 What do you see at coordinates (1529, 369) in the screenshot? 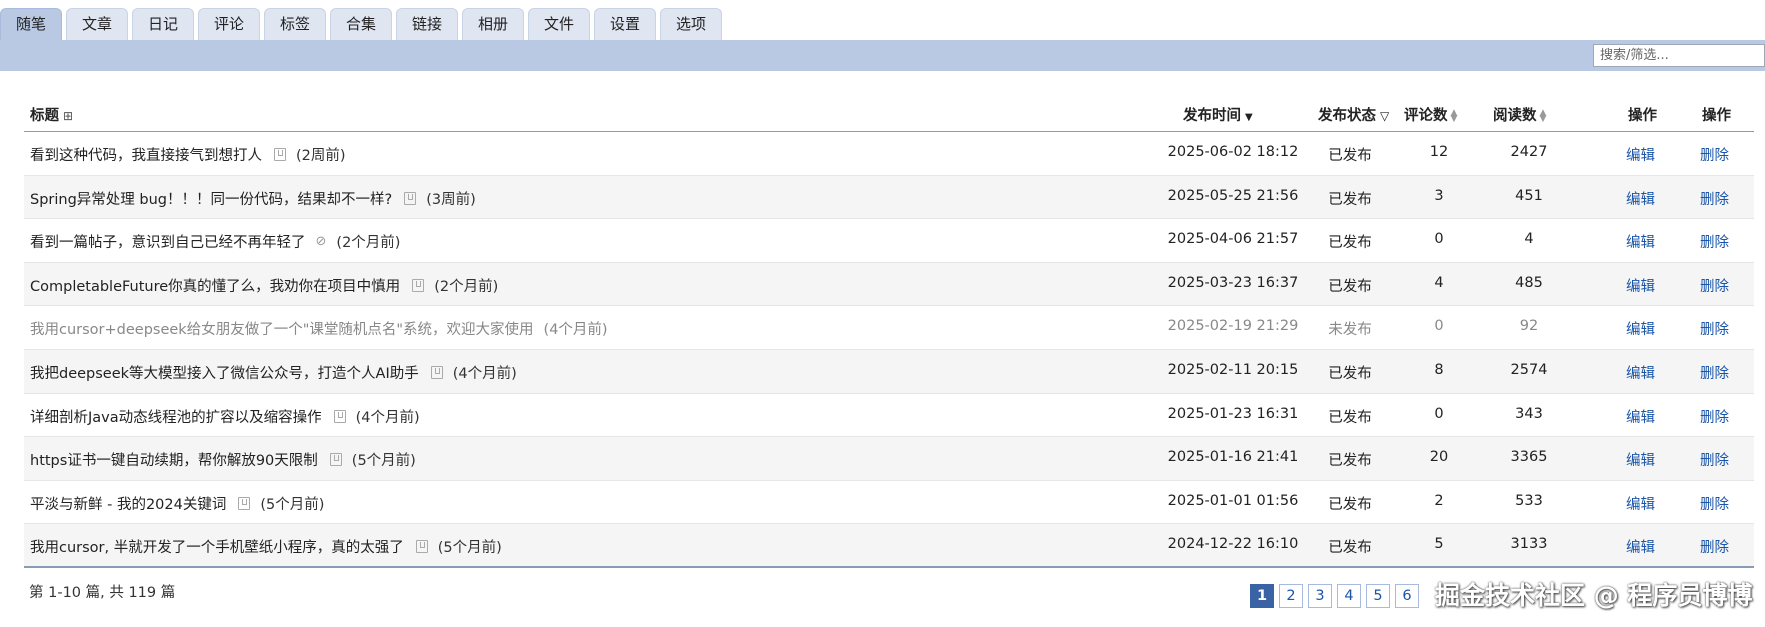
I see `read-count: 2574` at bounding box center [1529, 369].